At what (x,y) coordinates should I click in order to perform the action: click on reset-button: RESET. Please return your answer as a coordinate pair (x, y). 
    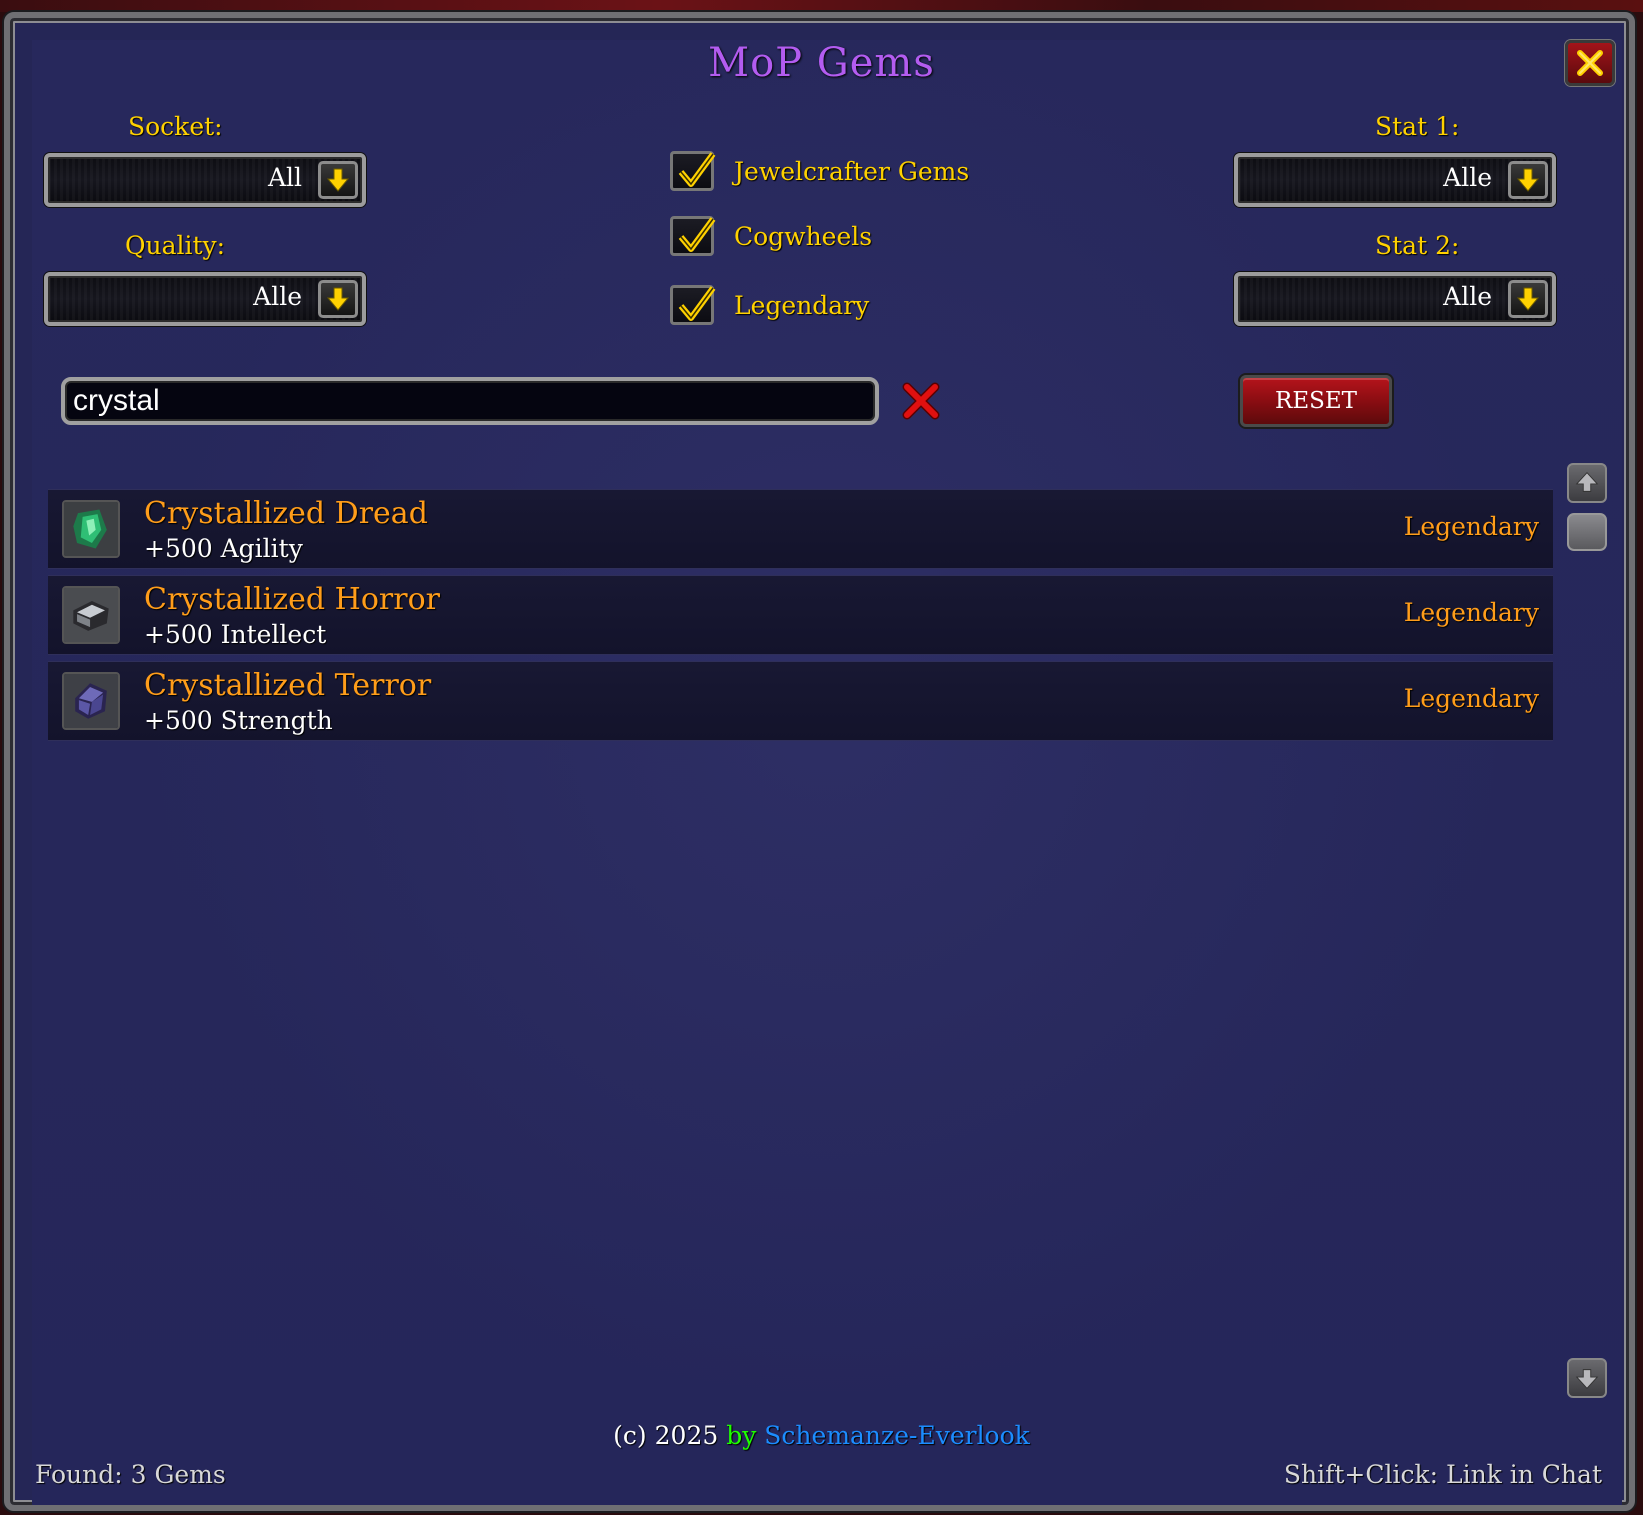
    Looking at the image, I should click on (1316, 401).